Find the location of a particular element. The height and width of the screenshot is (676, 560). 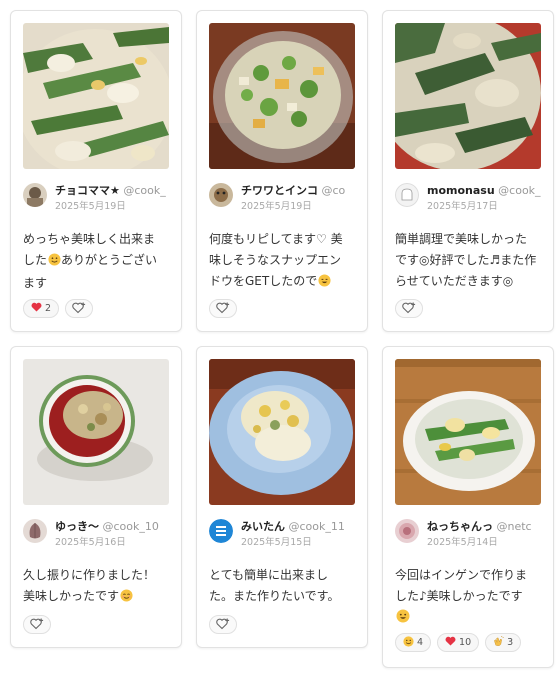

comment-line: 美味しかったです is located at coordinates (98, 597).